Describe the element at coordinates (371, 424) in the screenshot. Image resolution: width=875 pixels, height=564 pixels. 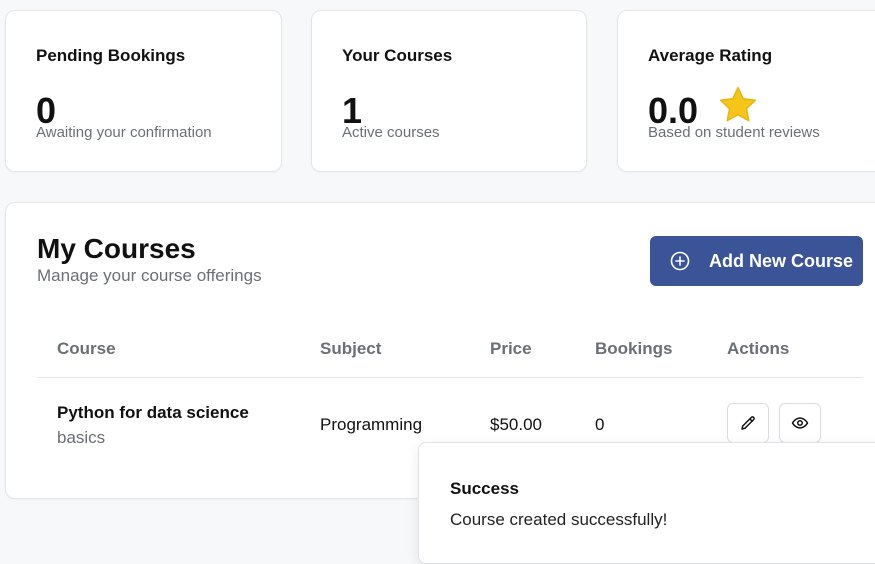
I see `course-subject: Programming` at that location.